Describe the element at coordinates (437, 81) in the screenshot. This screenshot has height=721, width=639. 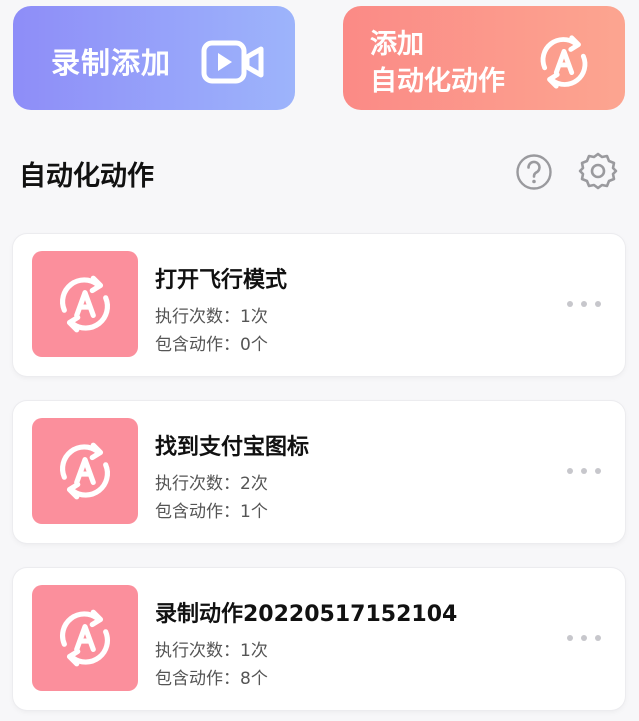
I see `add-automation-line2: 自动化动作` at that location.